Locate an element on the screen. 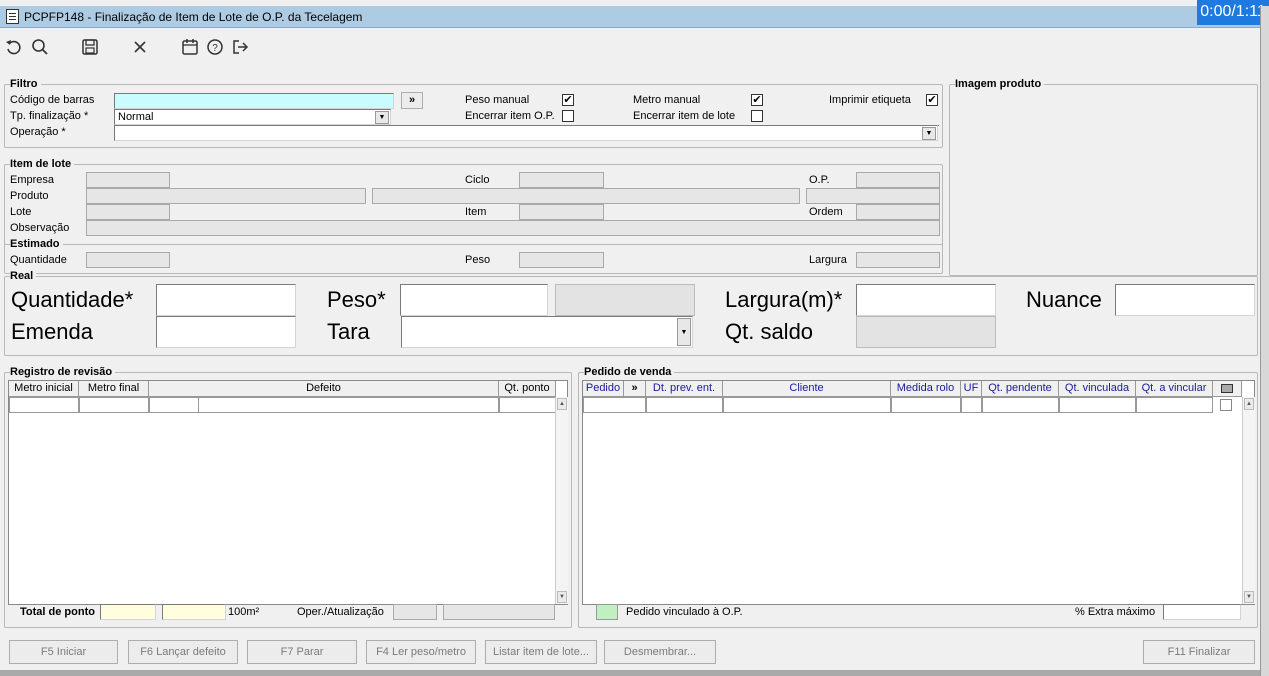  nuance-label: Nuance is located at coordinates (1064, 299).